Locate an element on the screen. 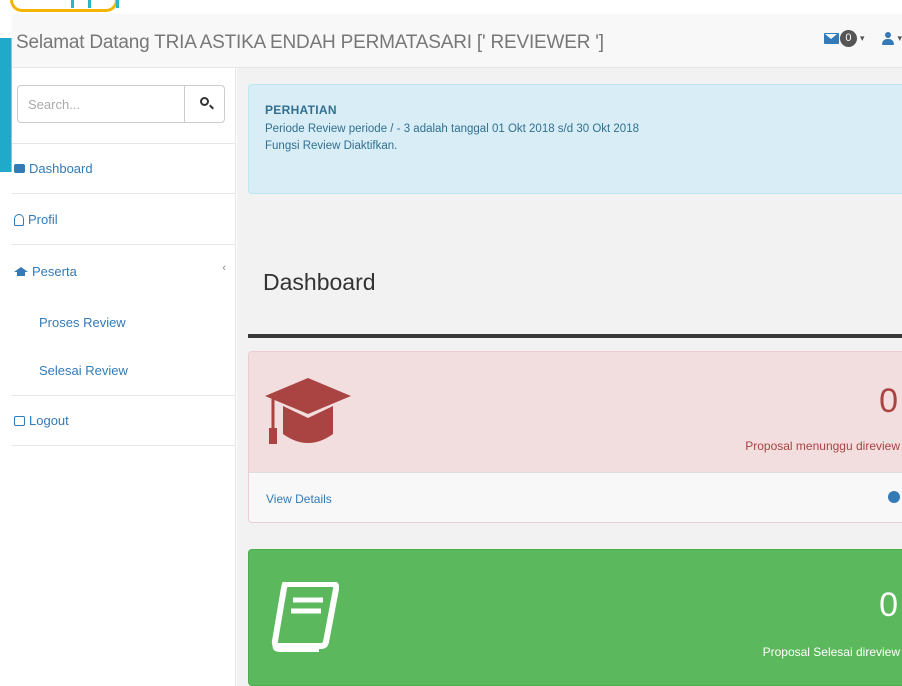 The width and height of the screenshot is (902, 686). sidebar-item-proses-review: Proses Review is located at coordinates (124, 322).